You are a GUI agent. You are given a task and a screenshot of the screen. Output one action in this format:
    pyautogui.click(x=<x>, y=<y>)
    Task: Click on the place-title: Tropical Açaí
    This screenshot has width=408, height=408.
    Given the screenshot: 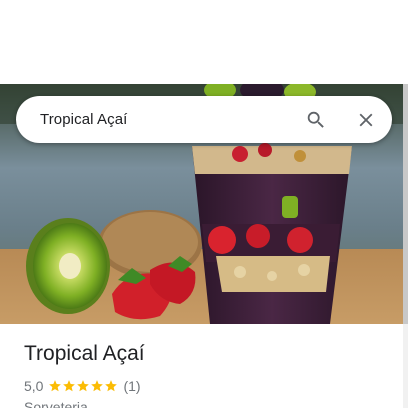 What is the action you would take?
    pyautogui.click(x=84, y=353)
    